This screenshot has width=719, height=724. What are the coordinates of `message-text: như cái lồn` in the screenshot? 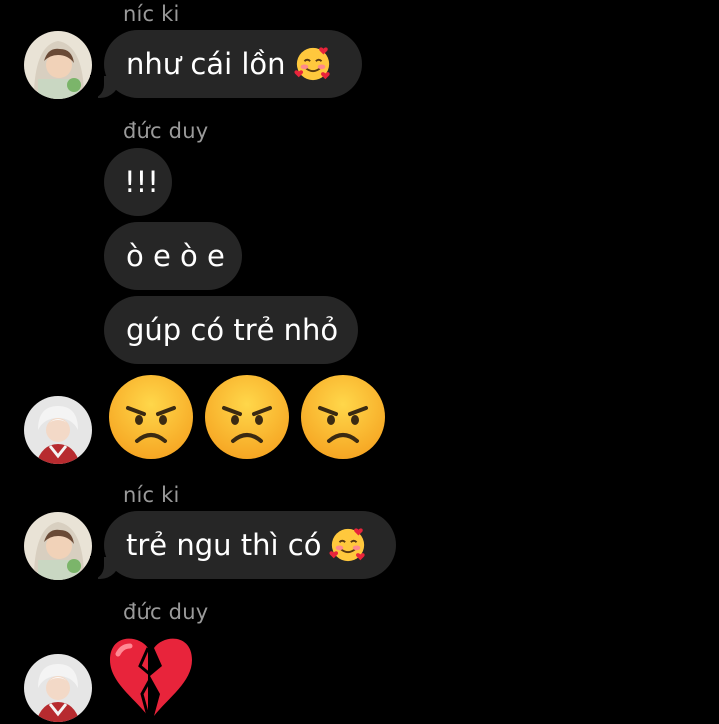 It's located at (206, 64).